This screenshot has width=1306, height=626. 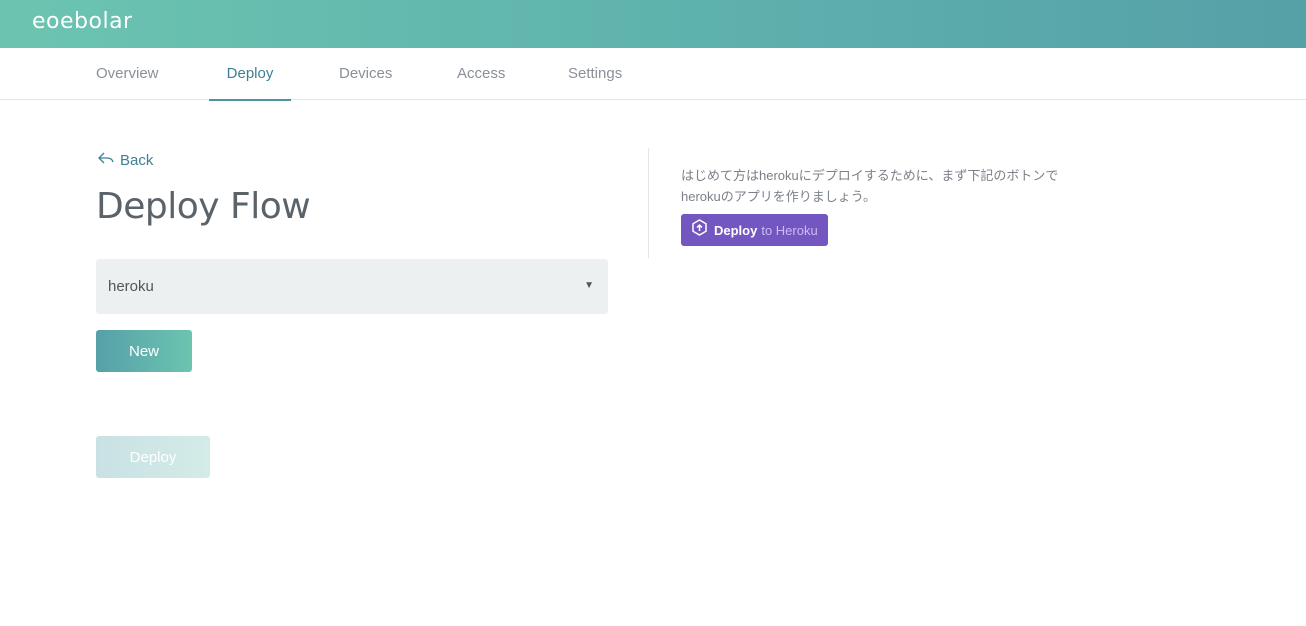 What do you see at coordinates (82, 21) in the screenshot?
I see `app-logo: eoebolar` at bounding box center [82, 21].